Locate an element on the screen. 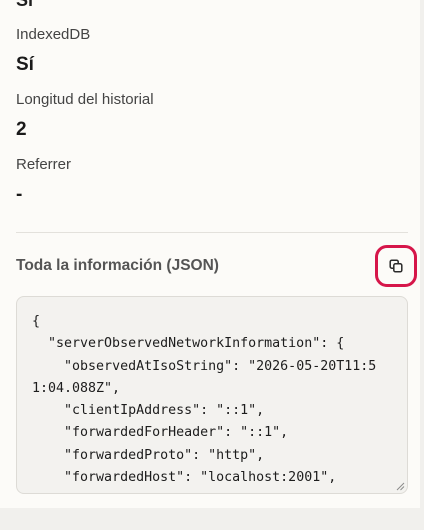 The image size is (424, 530). referrer-label: Referrer is located at coordinates (44, 164).